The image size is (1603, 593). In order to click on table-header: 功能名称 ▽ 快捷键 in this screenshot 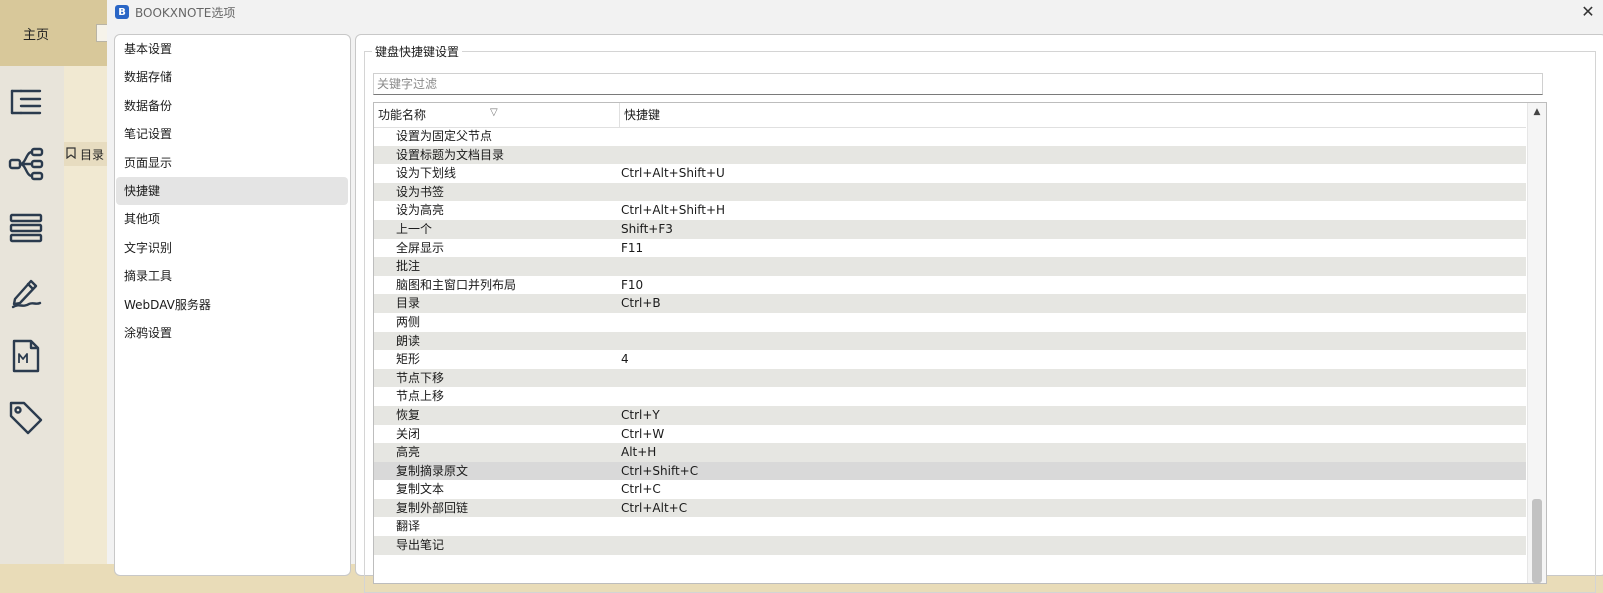, I will do `click(950, 115)`.